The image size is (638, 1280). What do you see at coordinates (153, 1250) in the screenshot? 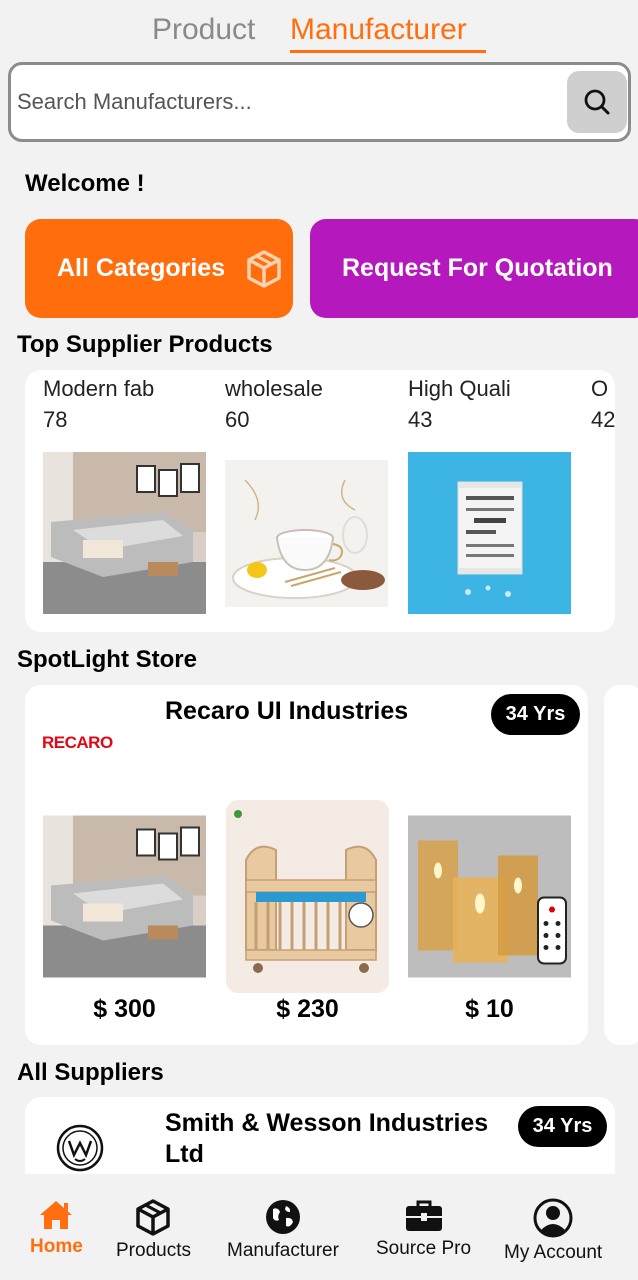
I see `nav-products-label: Products` at bounding box center [153, 1250].